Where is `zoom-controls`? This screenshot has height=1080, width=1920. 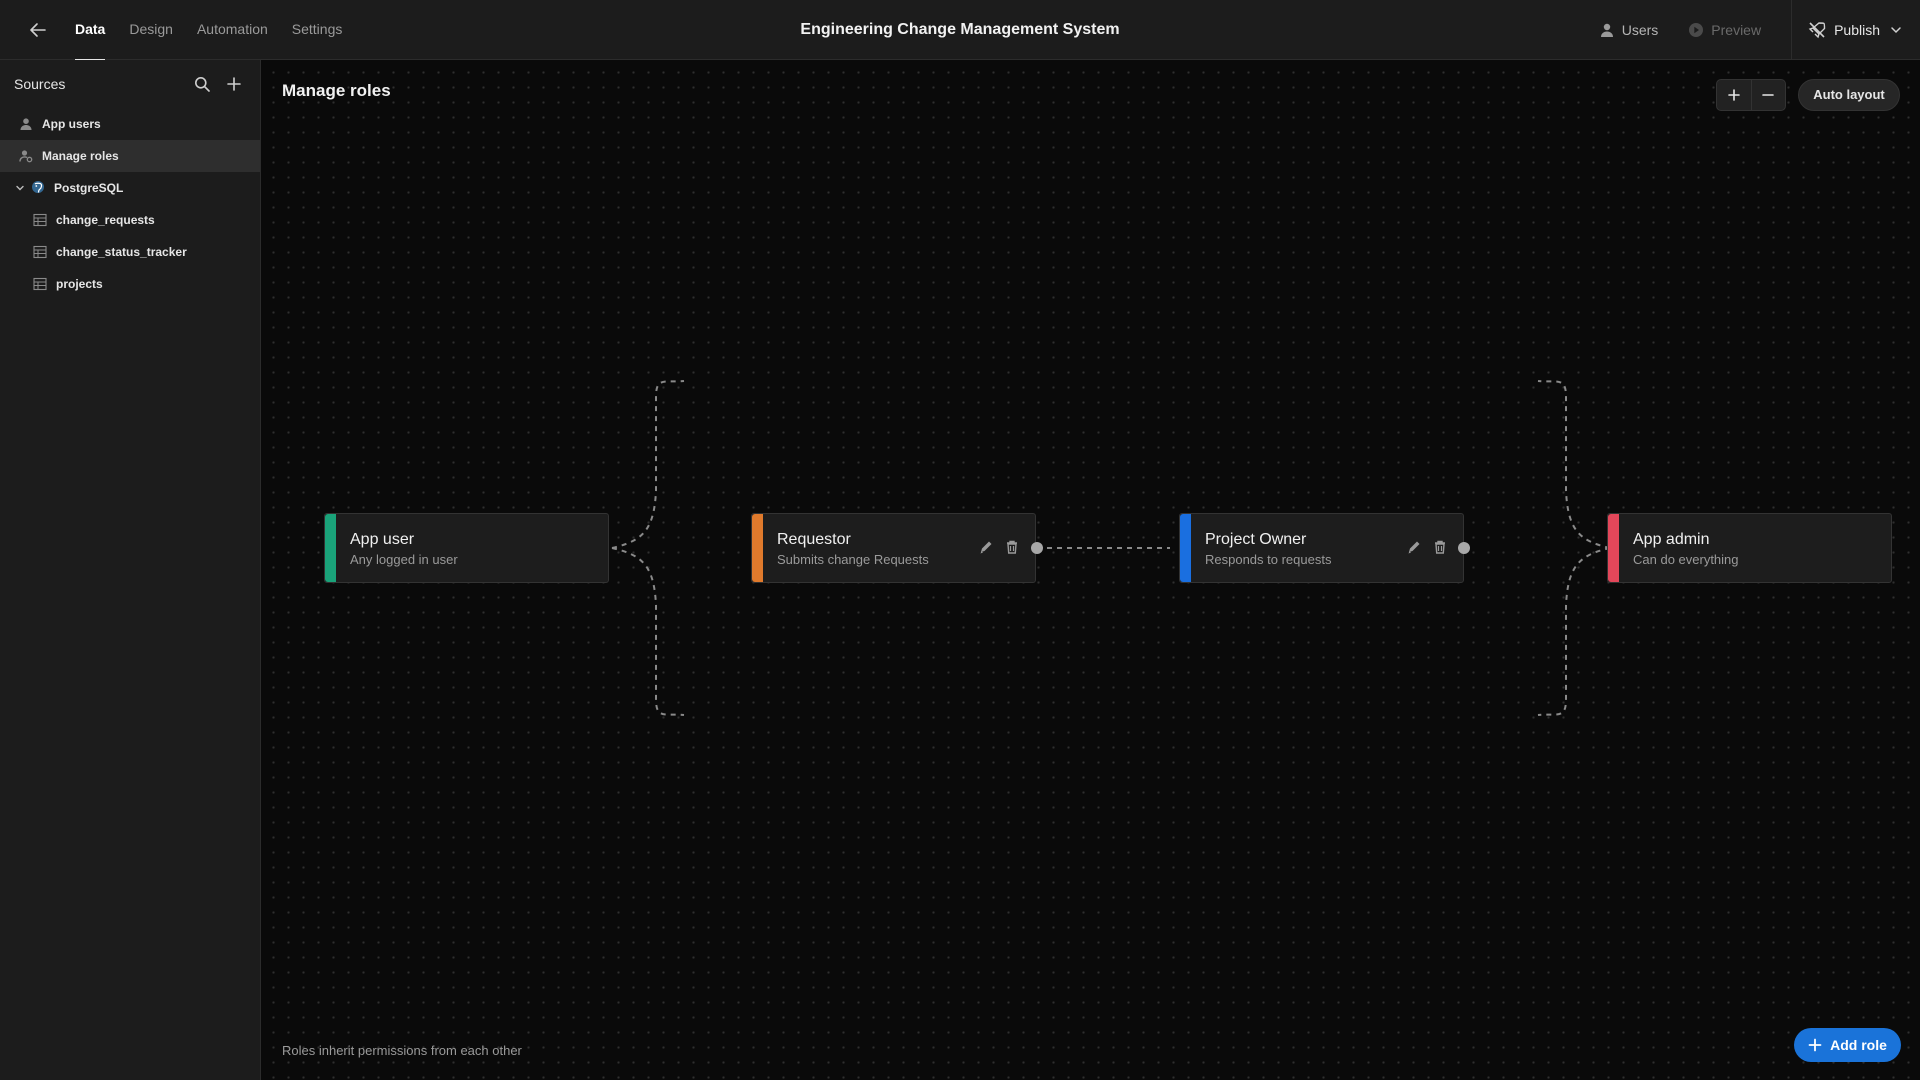
zoom-controls is located at coordinates (1751, 95).